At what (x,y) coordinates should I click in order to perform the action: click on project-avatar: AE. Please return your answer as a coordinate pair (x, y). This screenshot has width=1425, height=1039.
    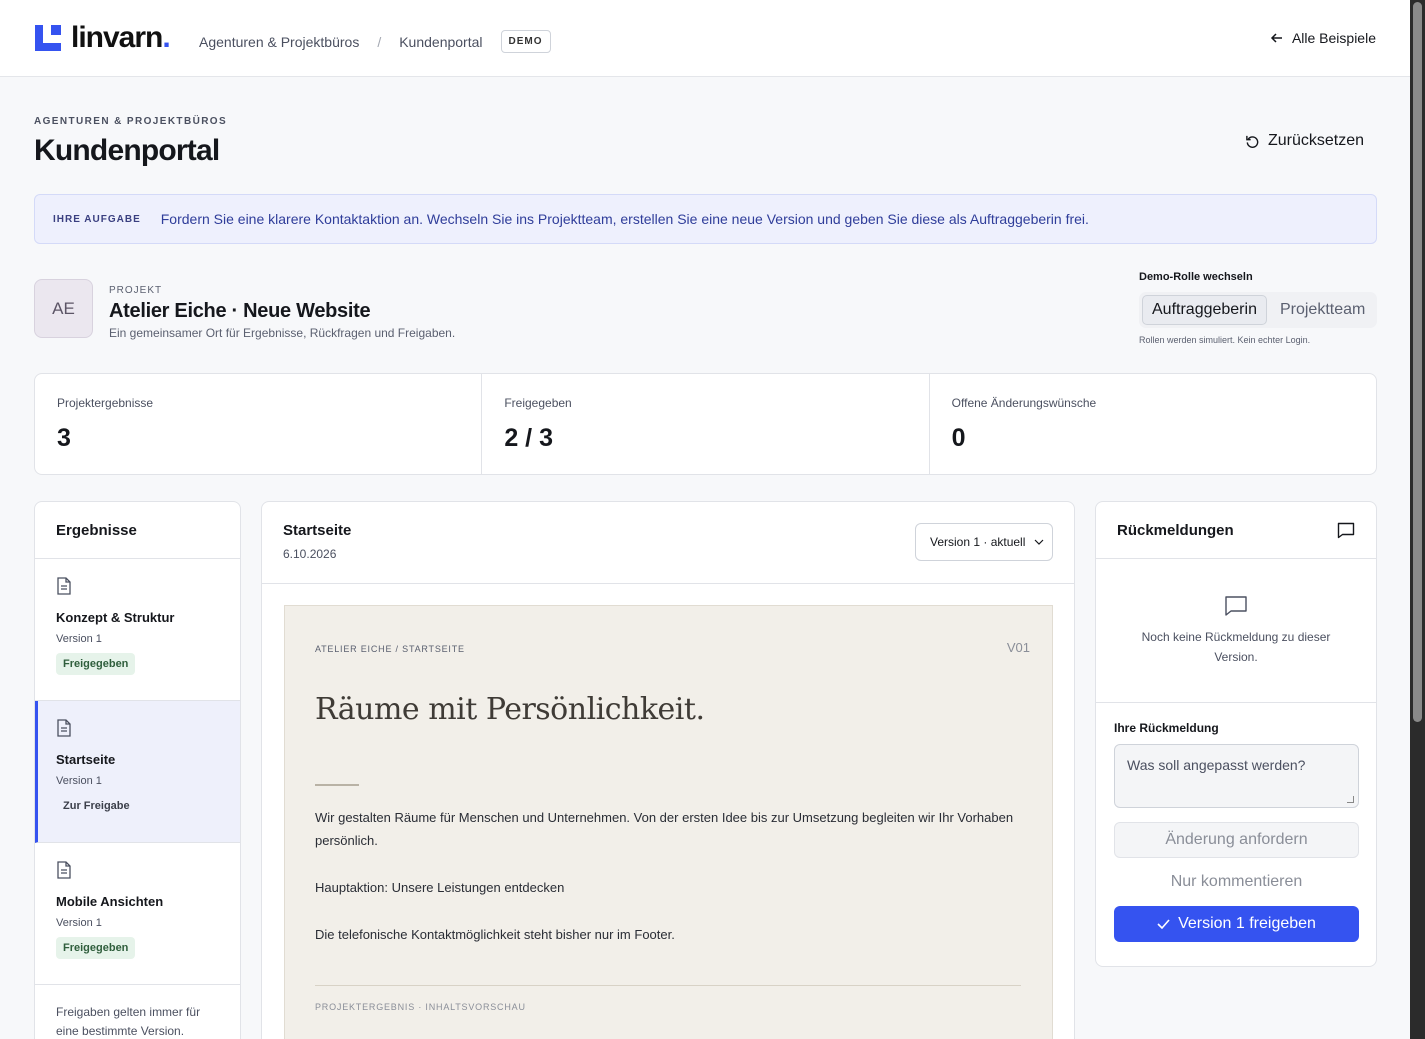
    Looking at the image, I should click on (63, 308).